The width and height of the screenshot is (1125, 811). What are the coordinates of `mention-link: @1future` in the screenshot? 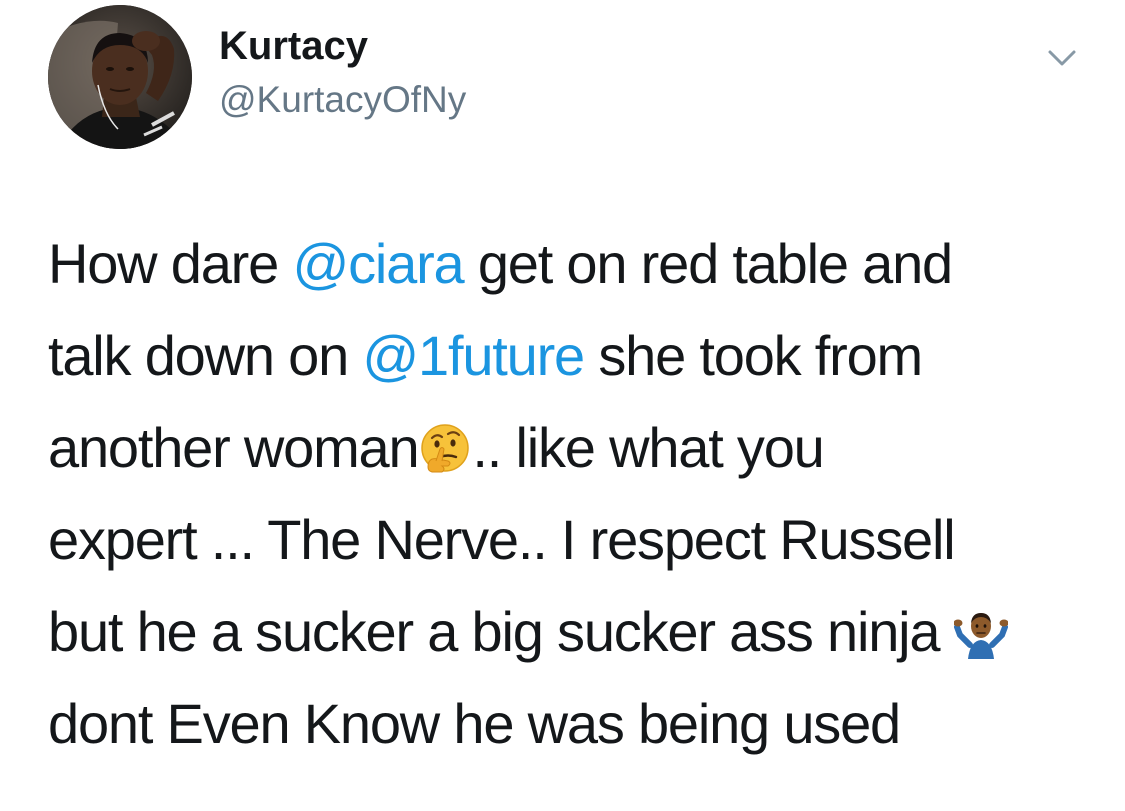 It's located at (473, 355).